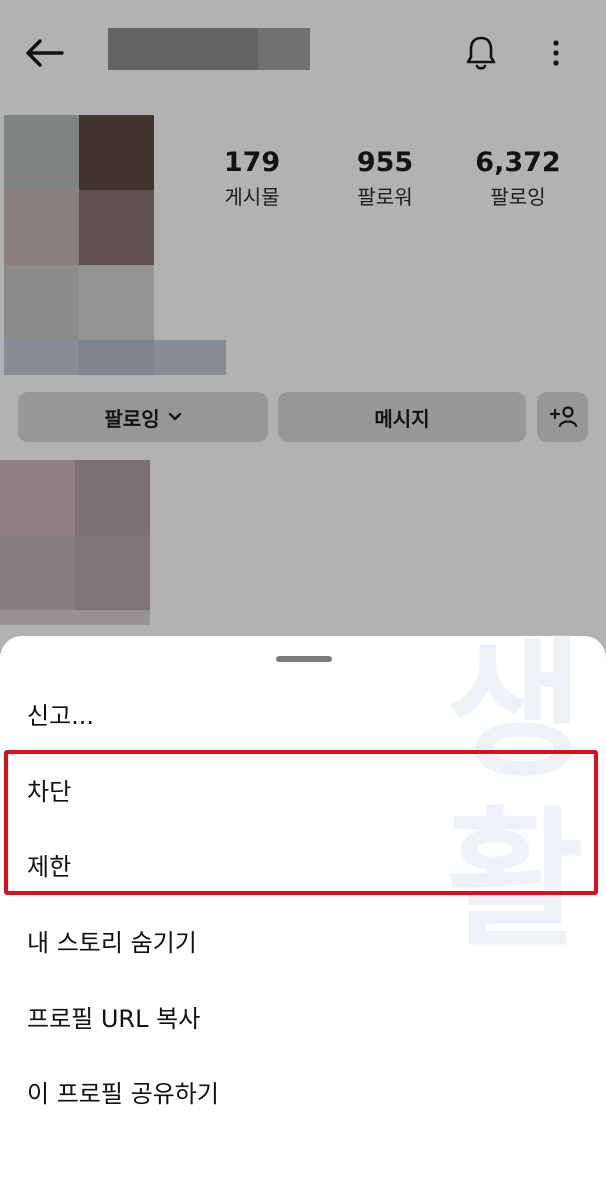 The image size is (606, 1177). I want to click on menu-item-hide-story: 내 스토리 숨기기, so click(112, 943).